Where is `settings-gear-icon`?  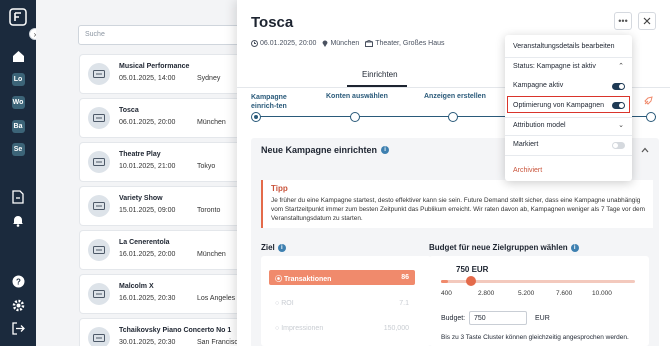 settings-gear-icon is located at coordinates (18, 305).